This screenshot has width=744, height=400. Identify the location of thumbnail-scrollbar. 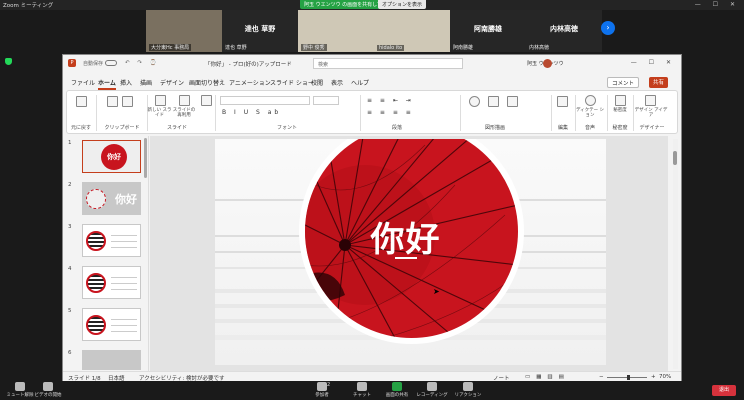
(145, 158).